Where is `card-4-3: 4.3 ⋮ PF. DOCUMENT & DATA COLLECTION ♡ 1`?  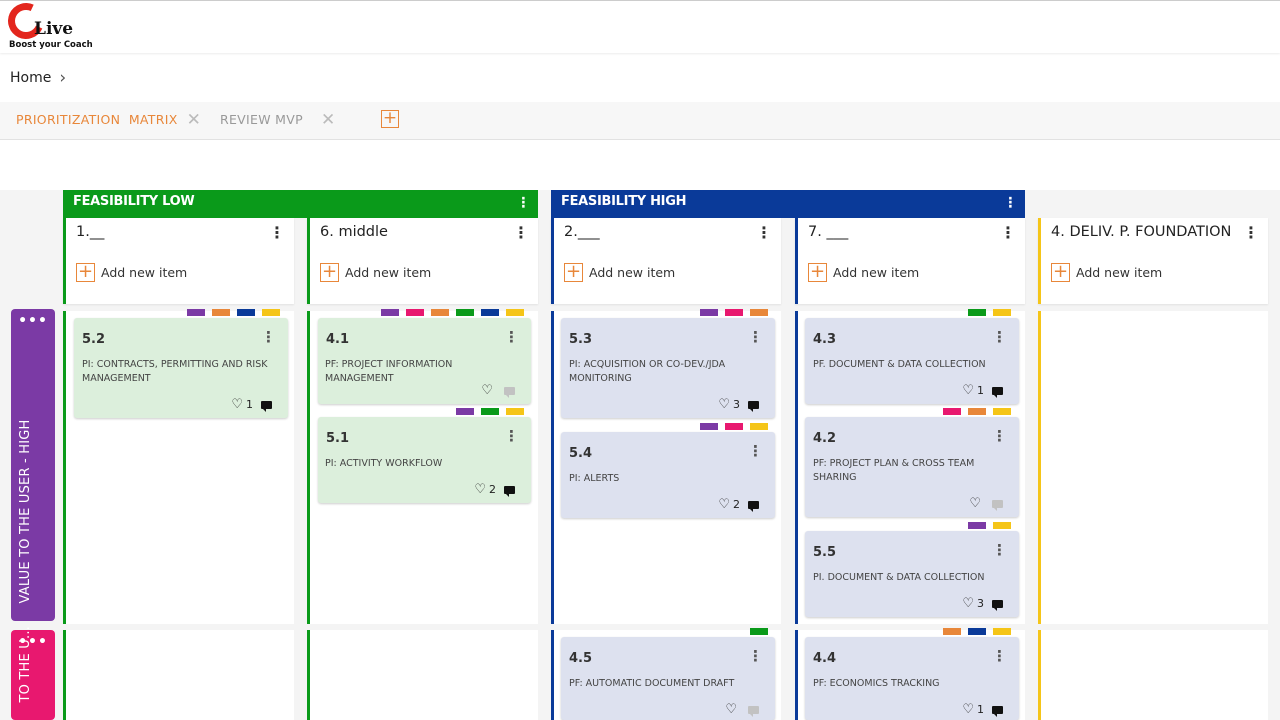
card-4-3: 4.3 ⋮ PF. DOCUMENT & DATA COLLECTION ♡ 1 is located at coordinates (912, 361).